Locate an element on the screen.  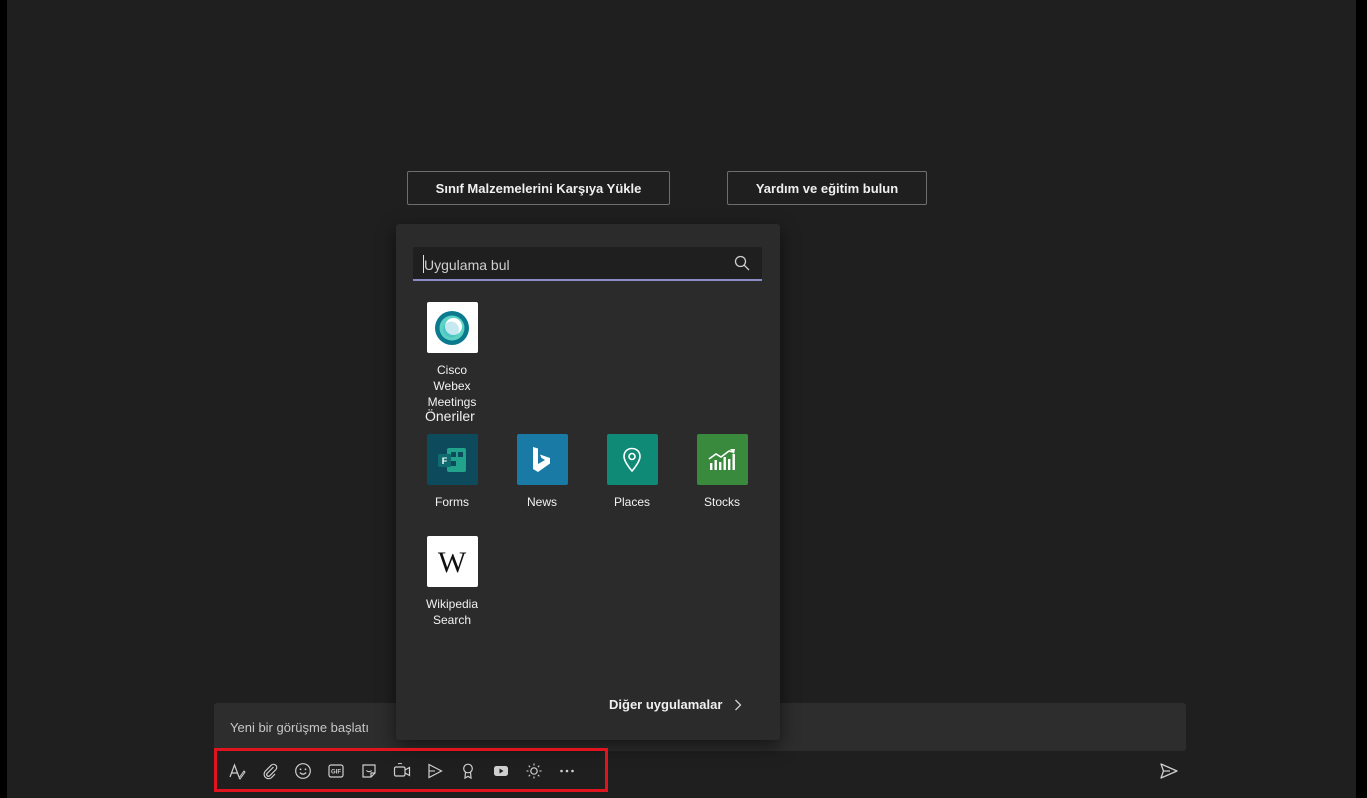
wikipedia-icon: W is located at coordinates (452, 561).